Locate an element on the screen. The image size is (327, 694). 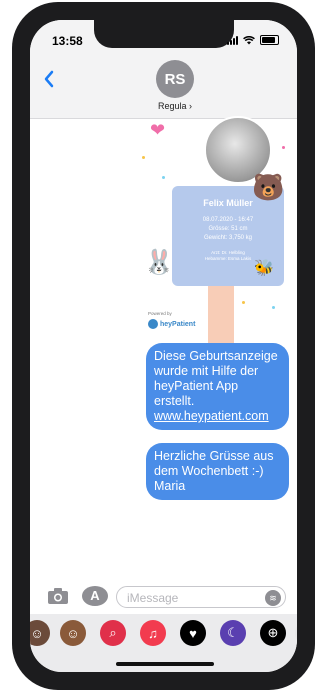
music-icon: ♫ is located at coordinates (153, 633).